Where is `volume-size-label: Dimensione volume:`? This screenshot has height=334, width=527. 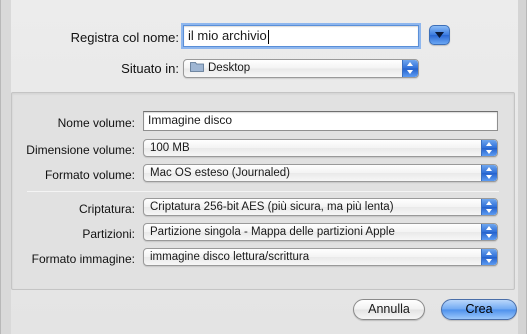 volume-size-label: Dimensione volume: is located at coordinates (80, 150).